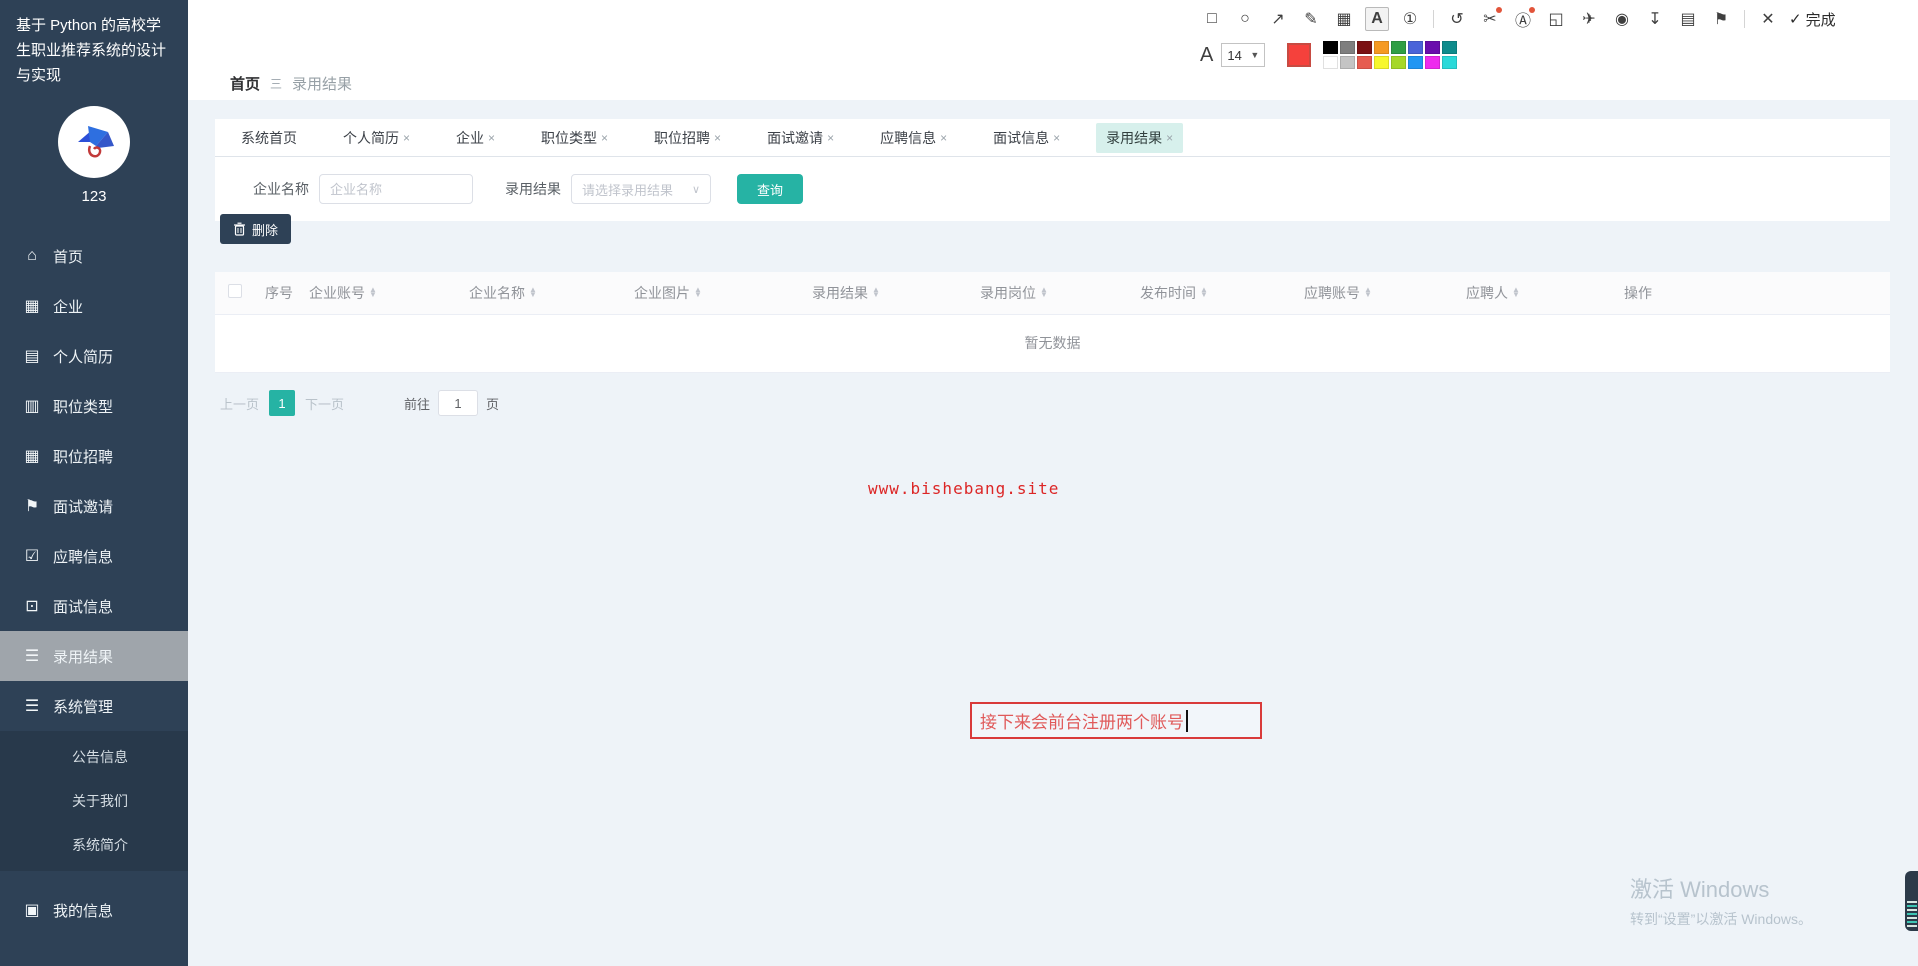 The height and width of the screenshot is (966, 1918). What do you see at coordinates (1556, 19) in the screenshot?
I see `fullscreen-icon: ◱` at bounding box center [1556, 19].